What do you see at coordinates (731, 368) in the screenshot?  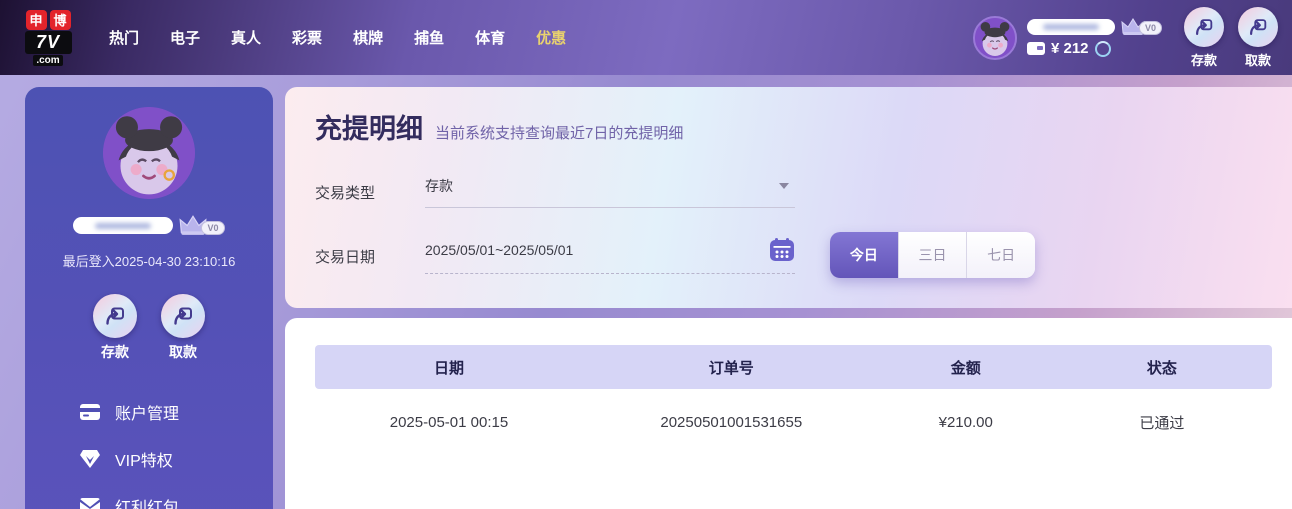 I see `col-header-order: 订单号` at bounding box center [731, 368].